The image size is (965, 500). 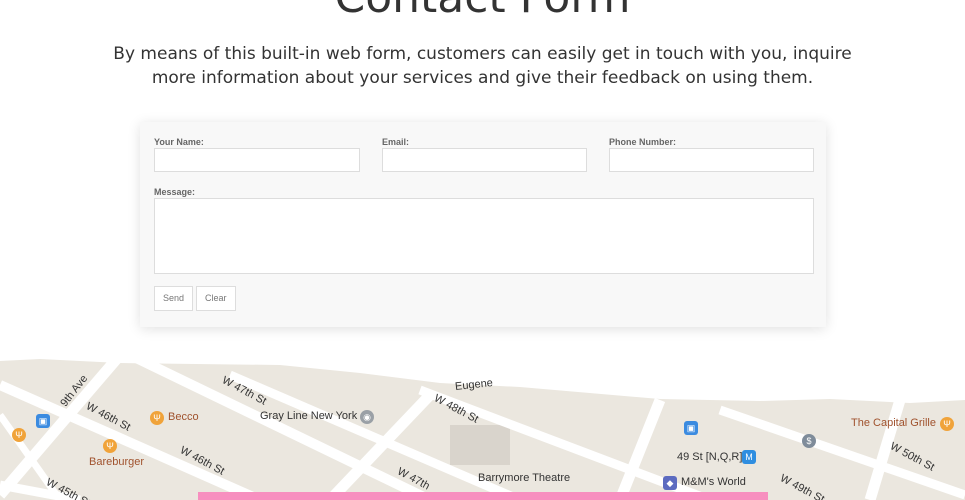 What do you see at coordinates (396, 142) in the screenshot?
I see `email-label: Email:` at bounding box center [396, 142].